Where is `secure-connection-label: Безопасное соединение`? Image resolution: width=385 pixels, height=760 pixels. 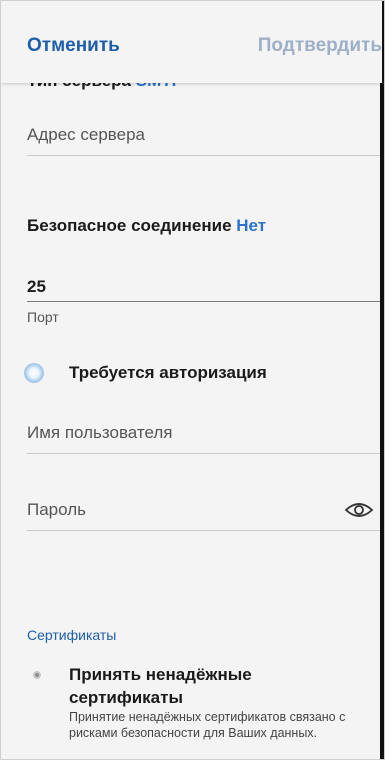
secure-connection-label: Безопасное соединение is located at coordinates (129, 225).